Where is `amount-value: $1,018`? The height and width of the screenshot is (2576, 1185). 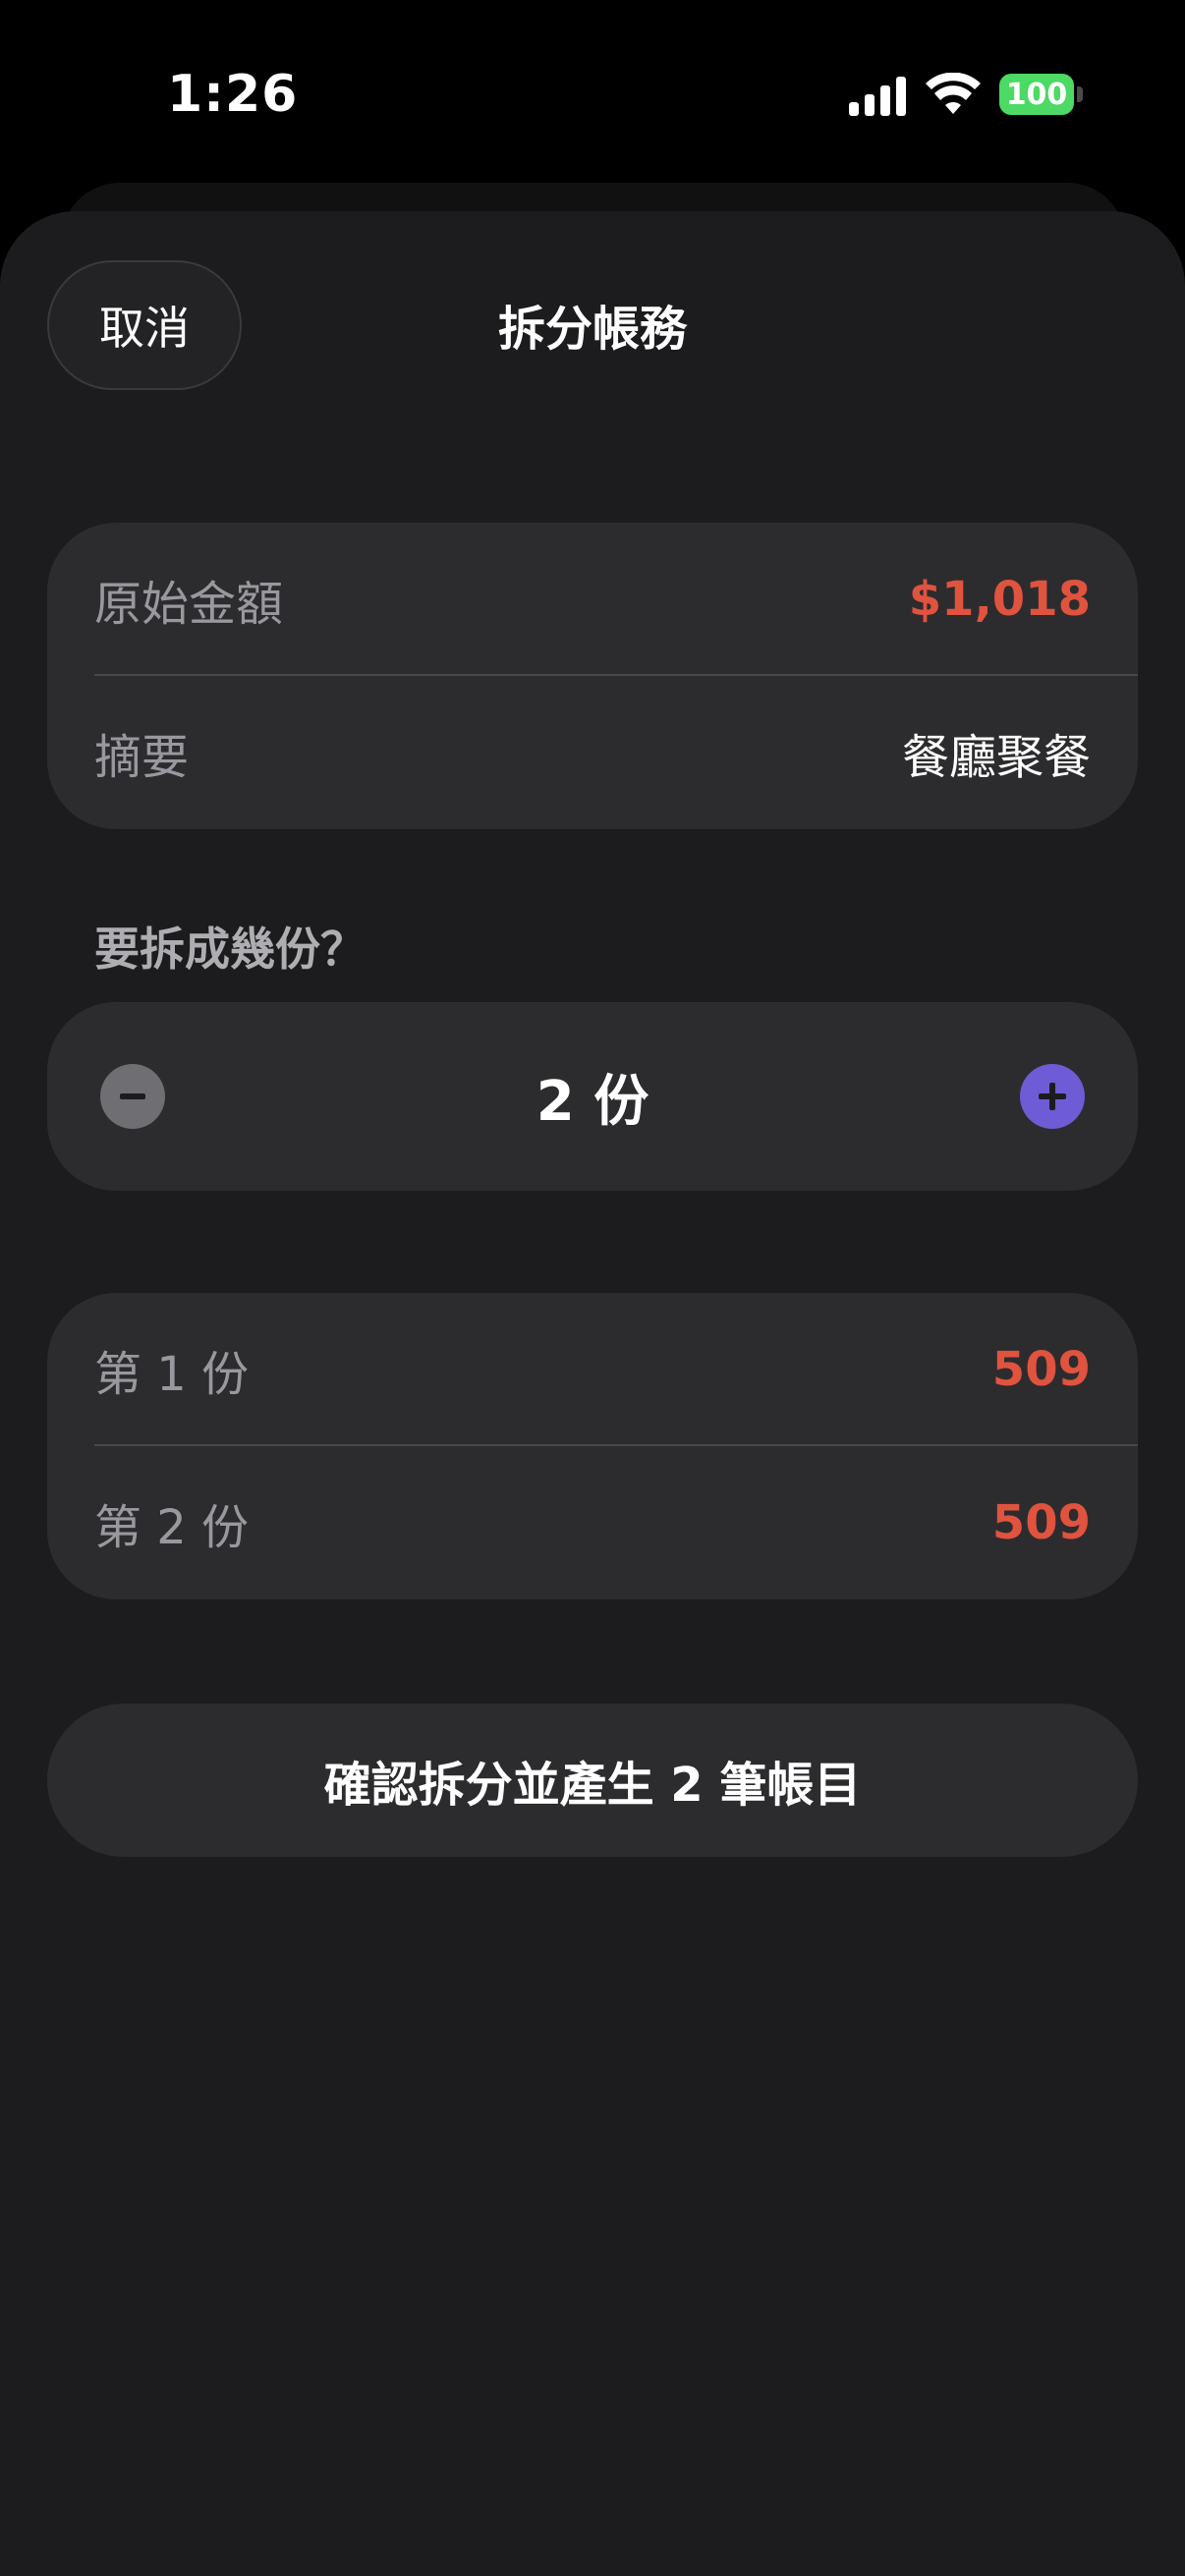
amount-value: $1,018 is located at coordinates (1000, 599).